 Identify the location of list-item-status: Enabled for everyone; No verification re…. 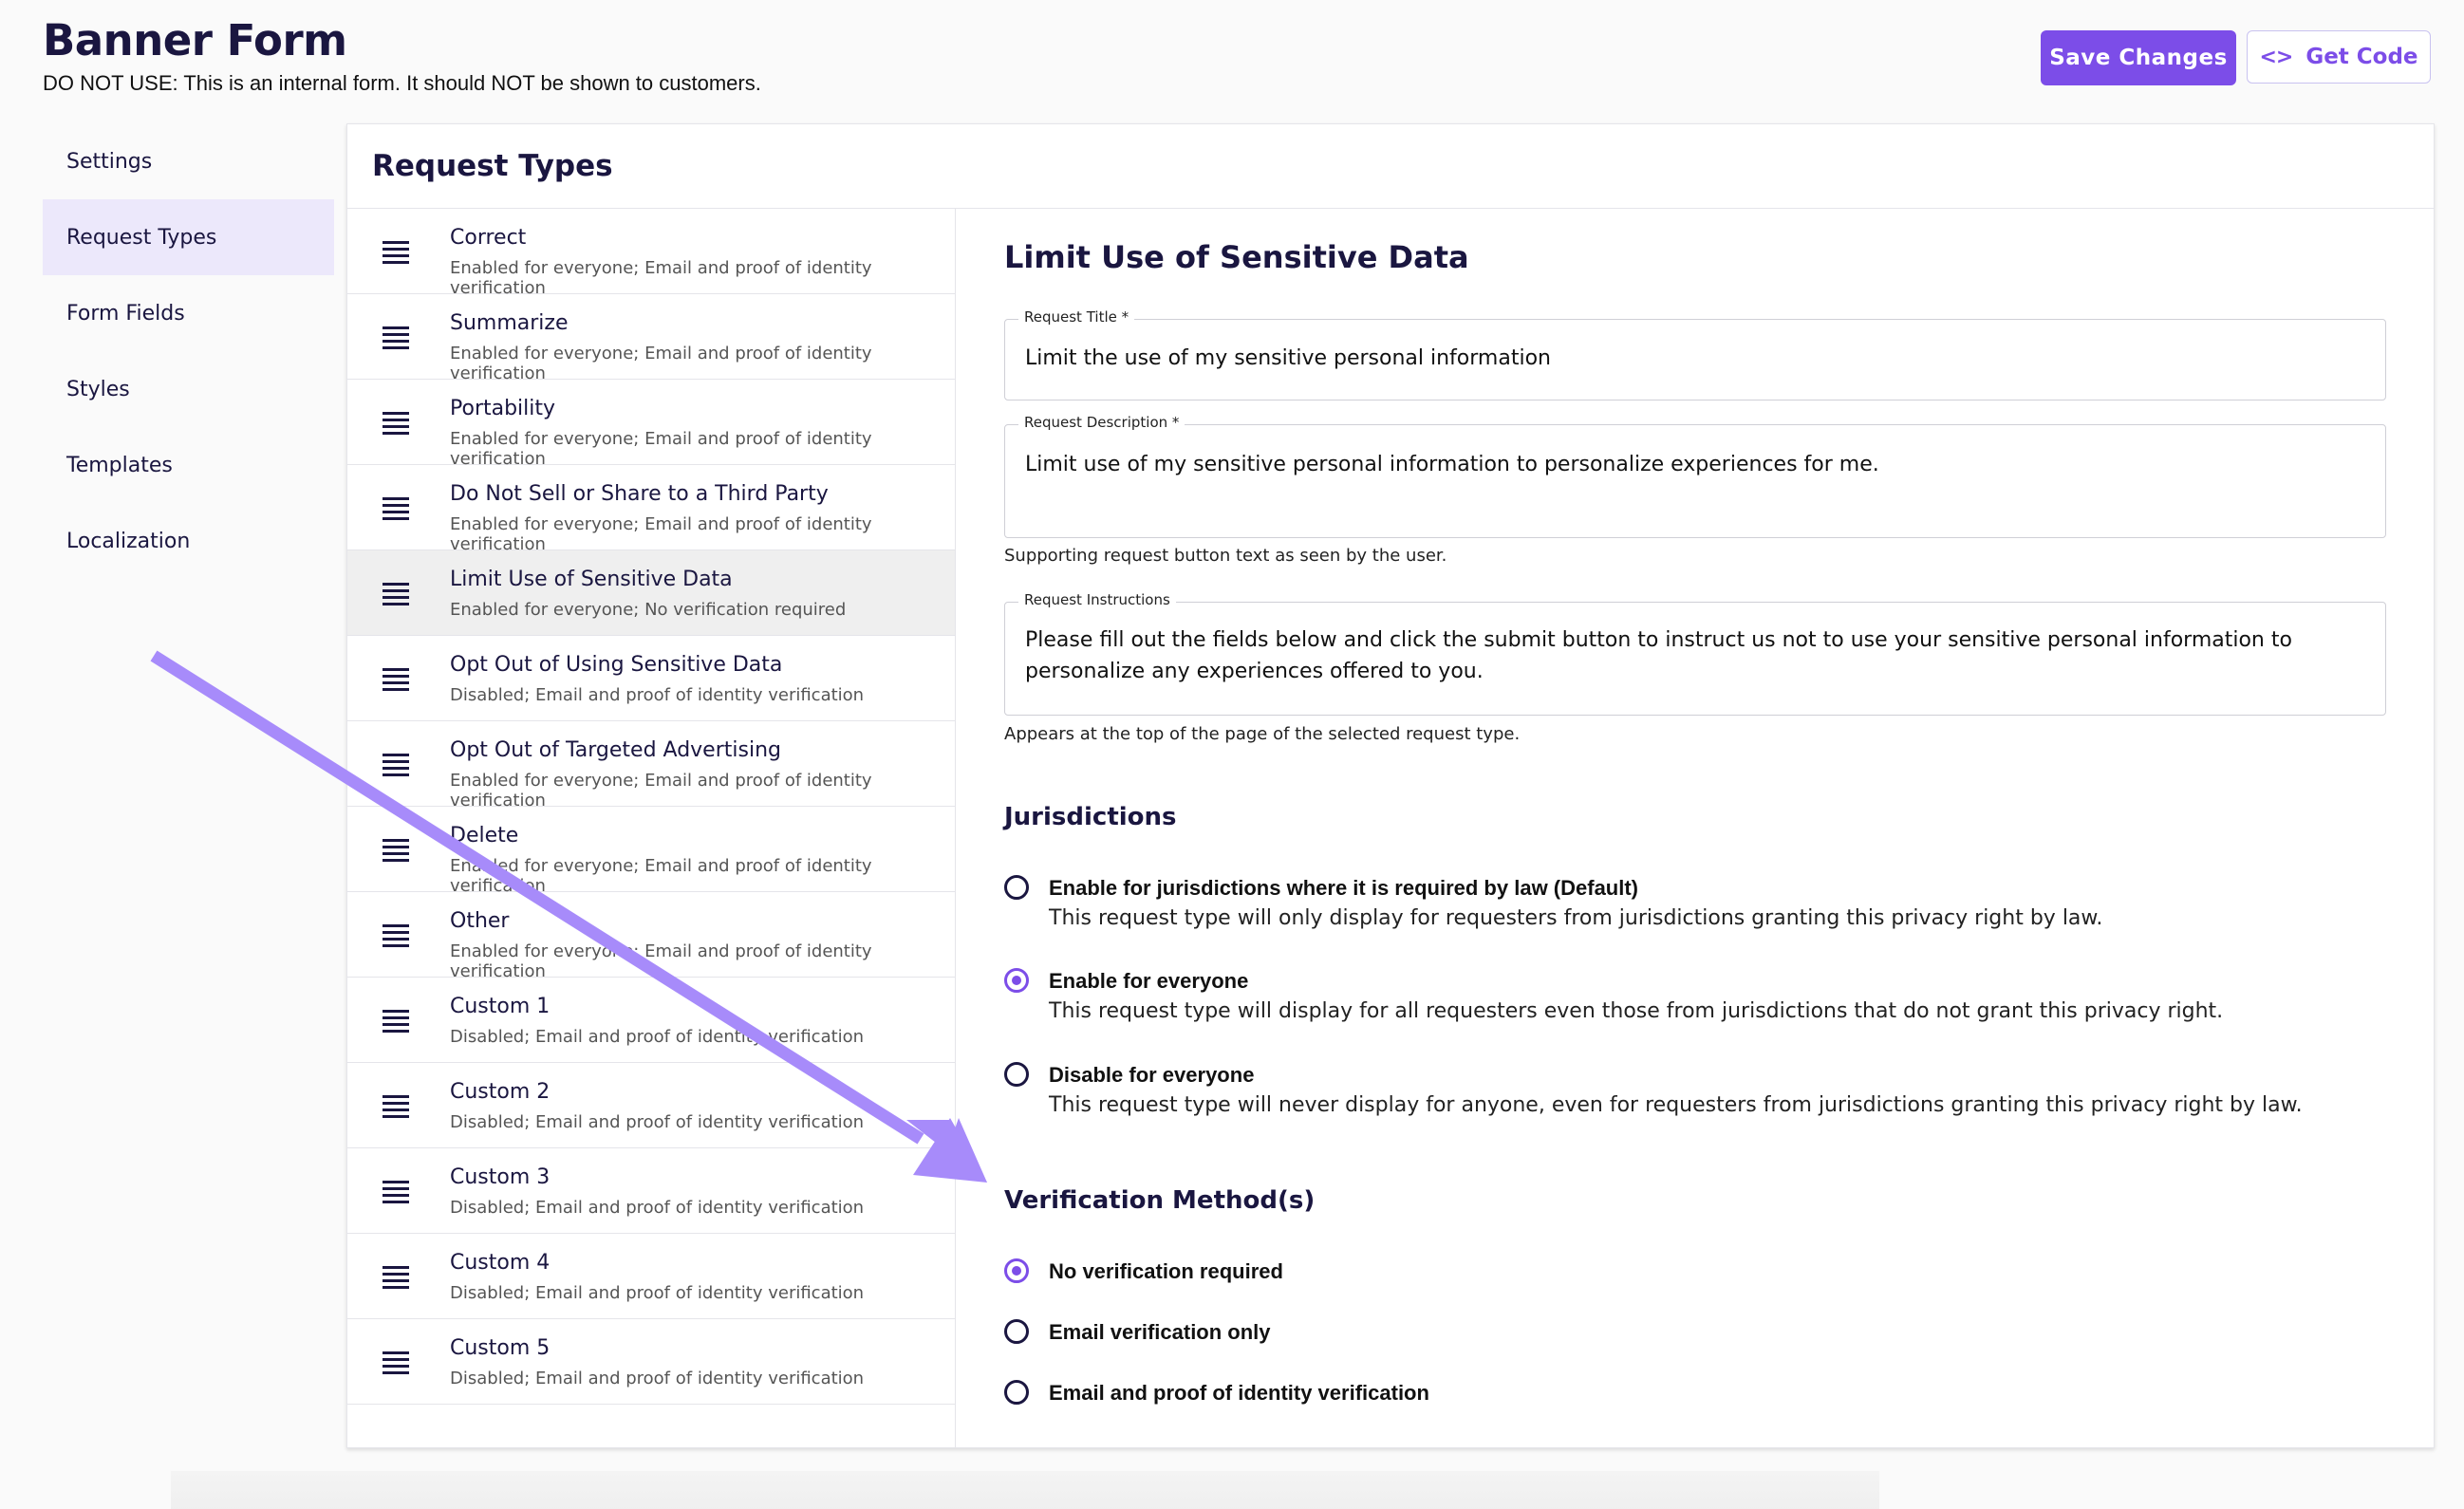
(648, 610).